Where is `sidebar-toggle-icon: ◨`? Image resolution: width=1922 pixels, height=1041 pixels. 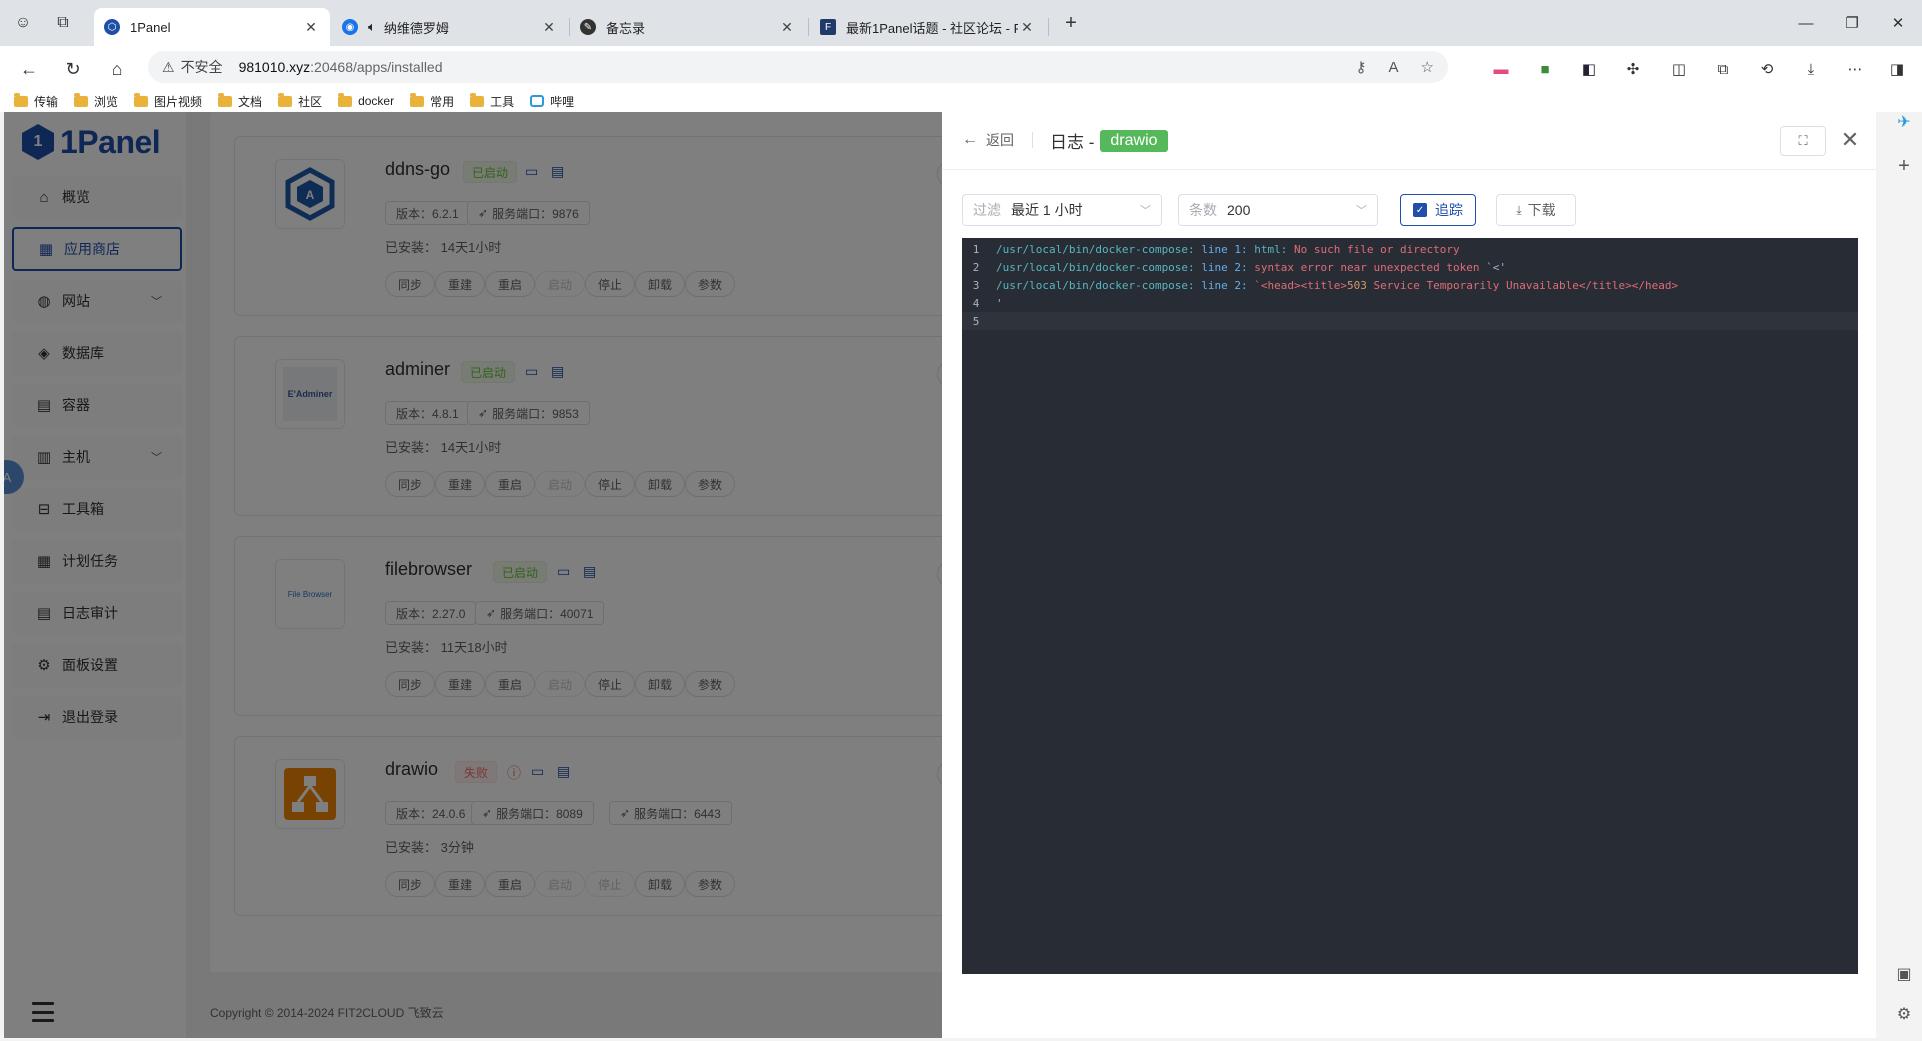 sidebar-toggle-icon: ◨ is located at coordinates (1897, 69).